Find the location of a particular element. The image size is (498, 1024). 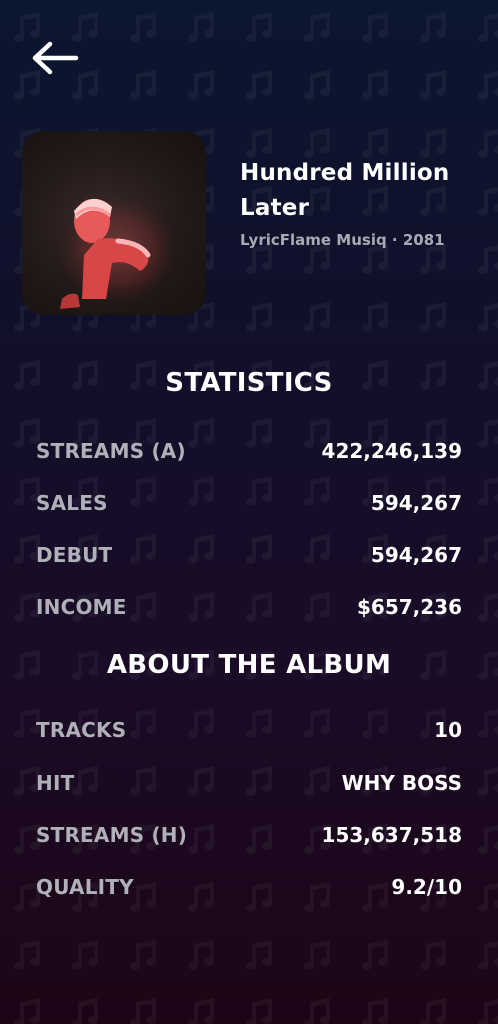

stat-value: $657,236 is located at coordinates (409, 607).